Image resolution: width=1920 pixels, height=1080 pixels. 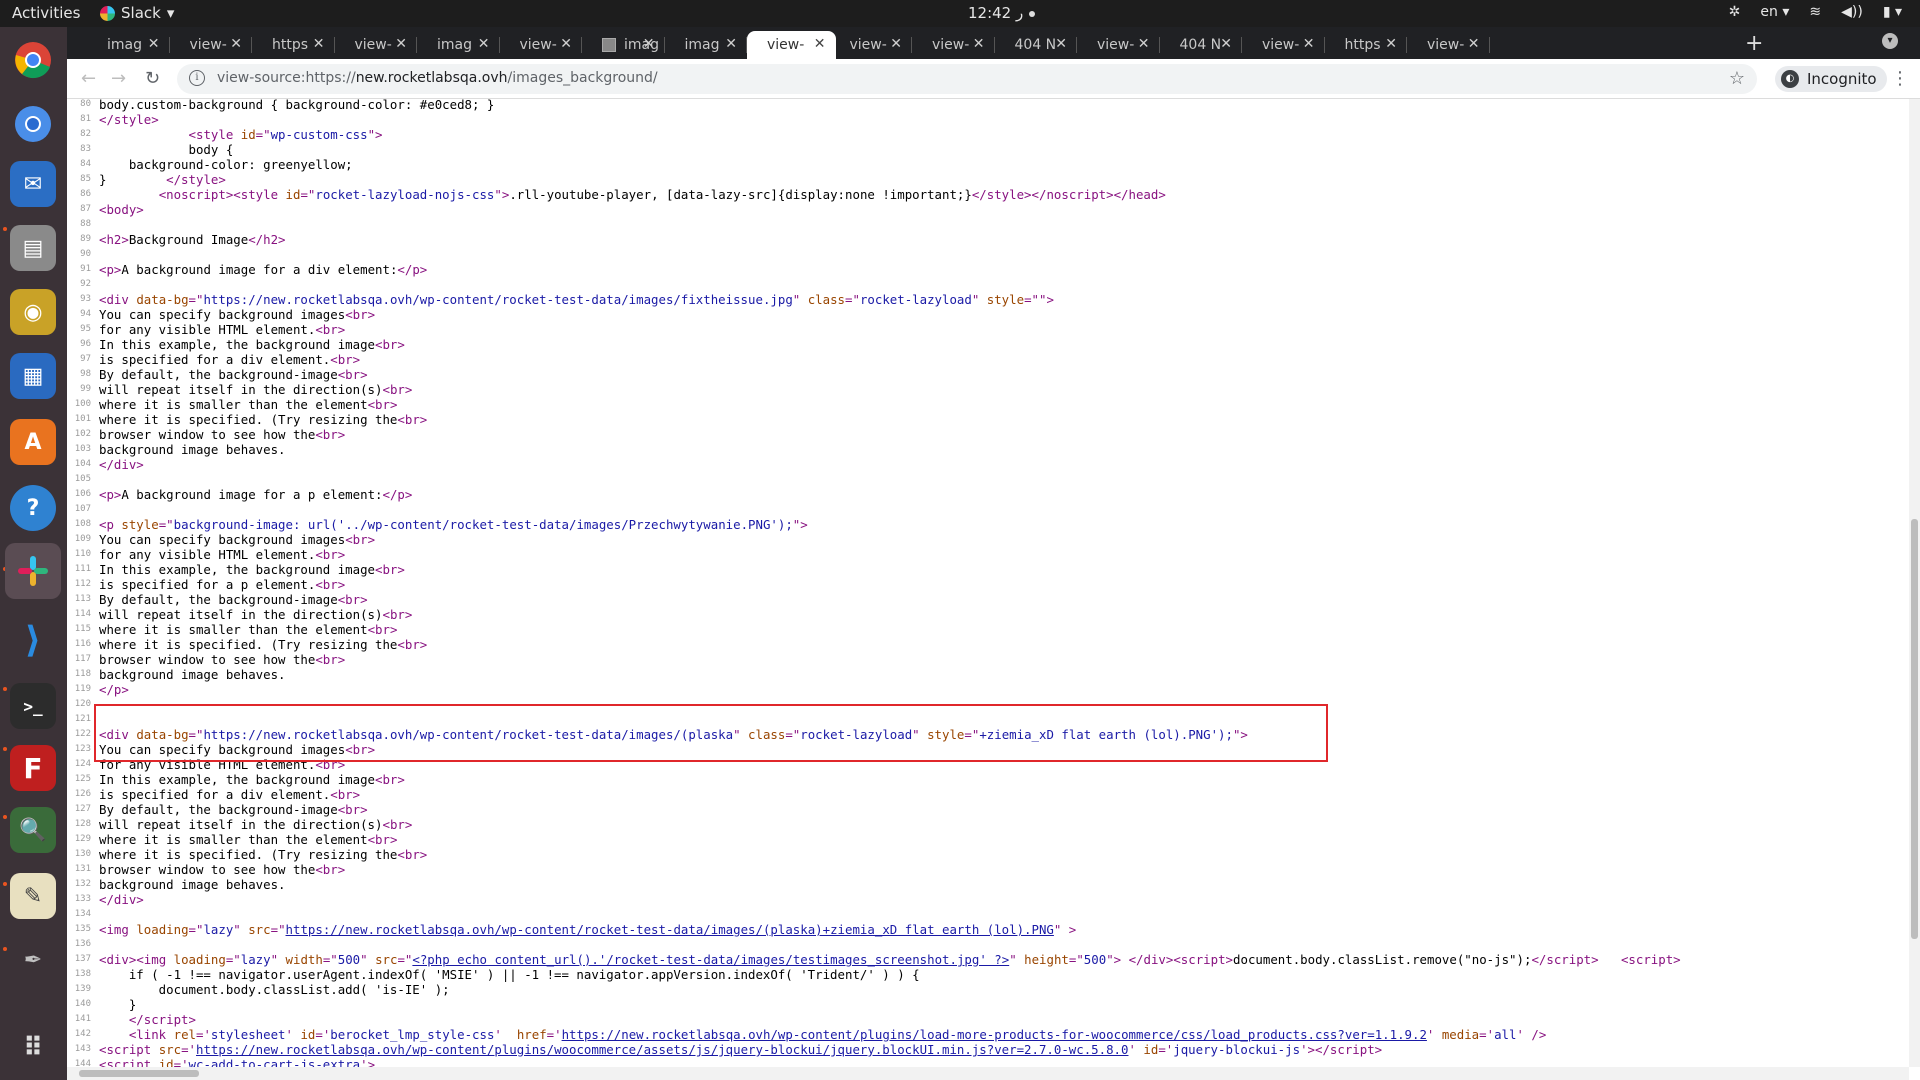 What do you see at coordinates (248, 629) in the screenshot?
I see `source-code: where it is smaller than the element<br>` at bounding box center [248, 629].